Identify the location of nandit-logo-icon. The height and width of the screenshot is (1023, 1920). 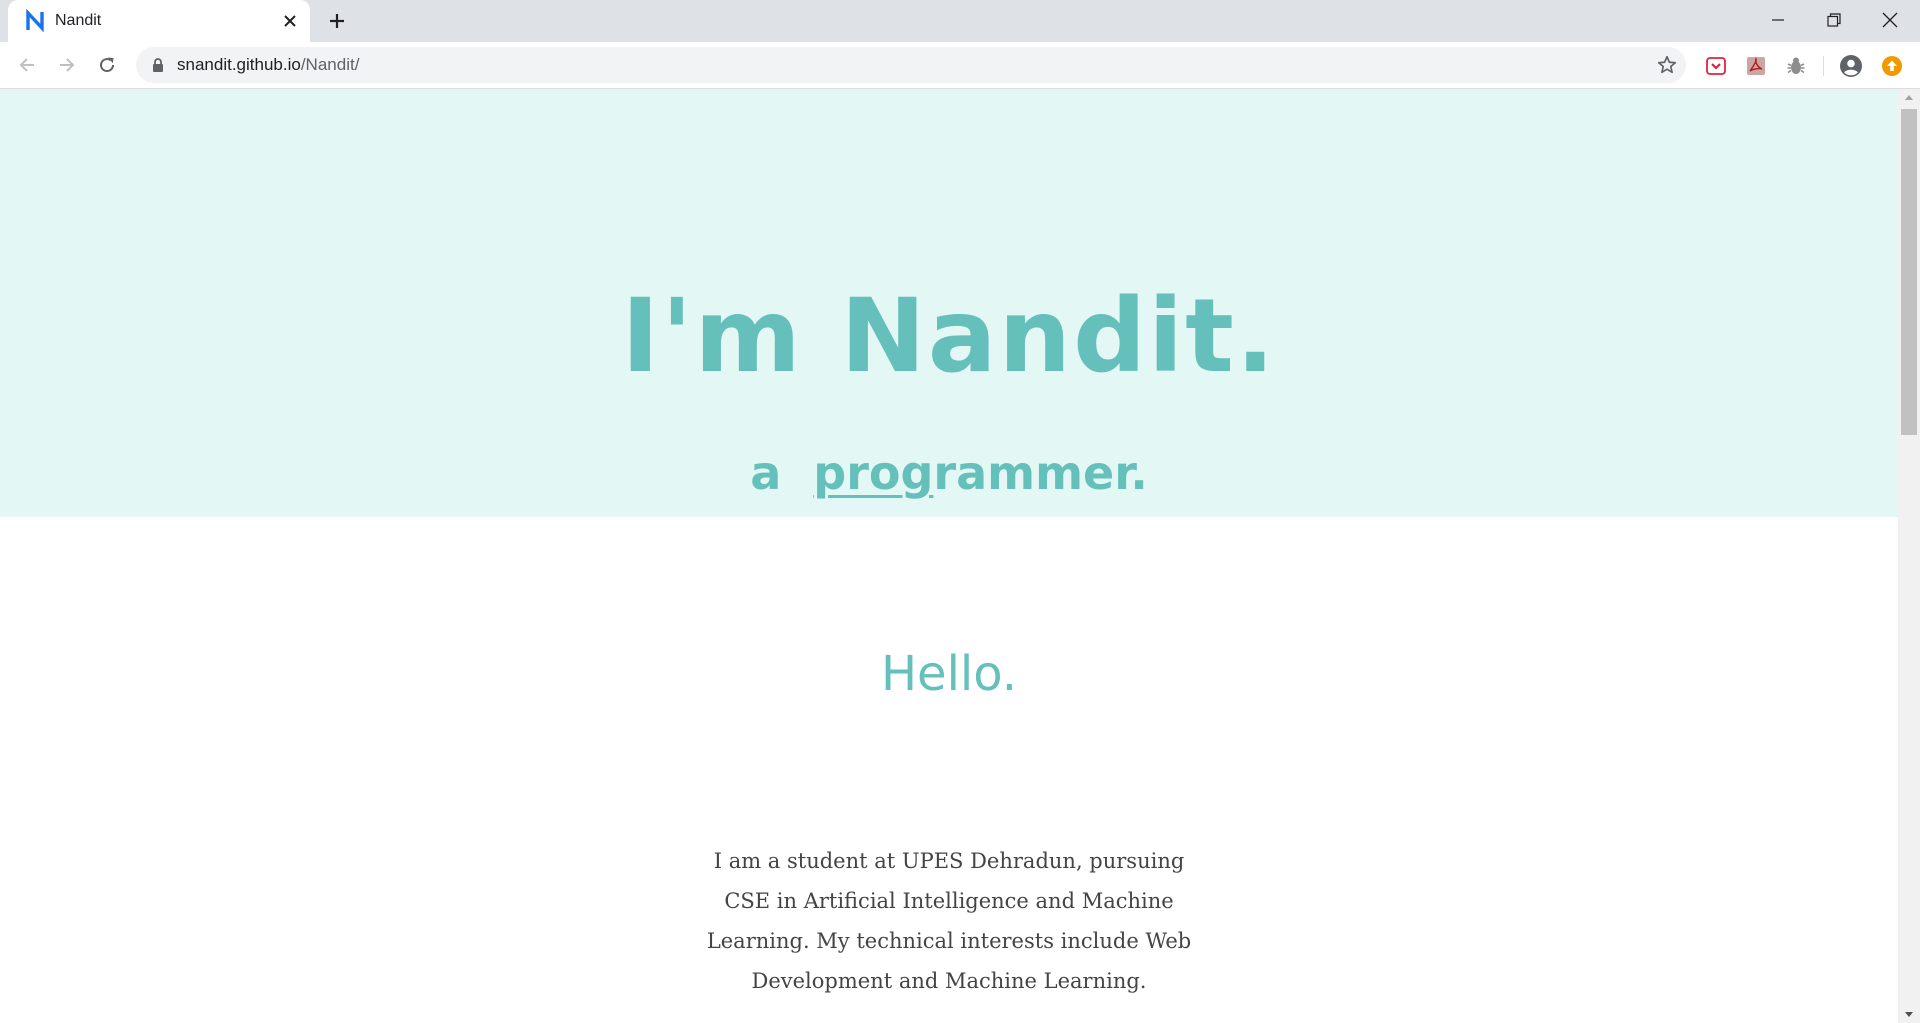
(36, 20).